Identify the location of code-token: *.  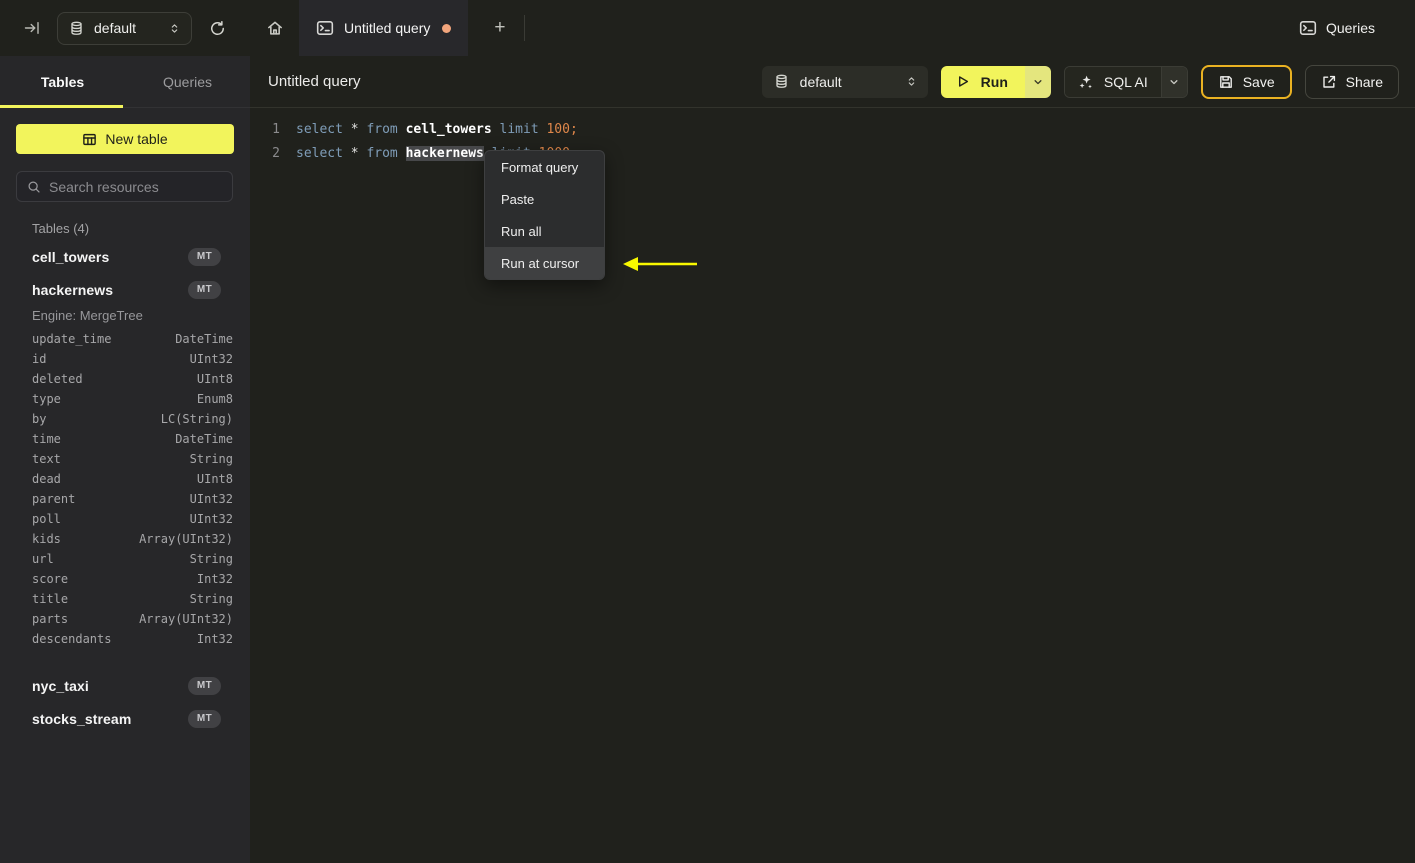
(358, 129).